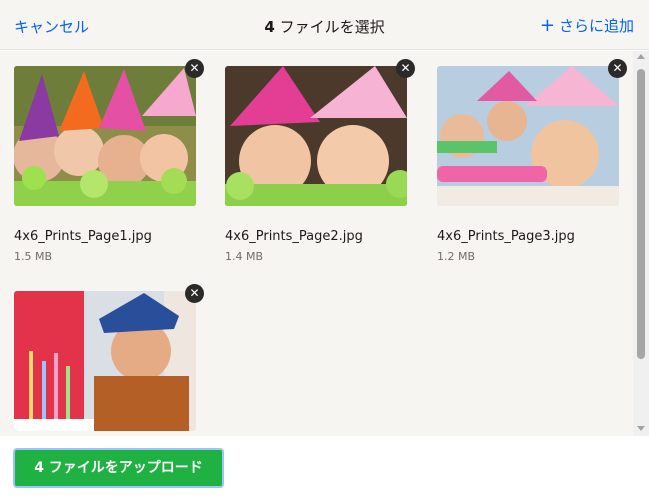 Image resolution: width=649 pixels, height=499 pixels. Describe the element at coordinates (244, 256) in the screenshot. I see `file-size: 1.4 MB` at that location.